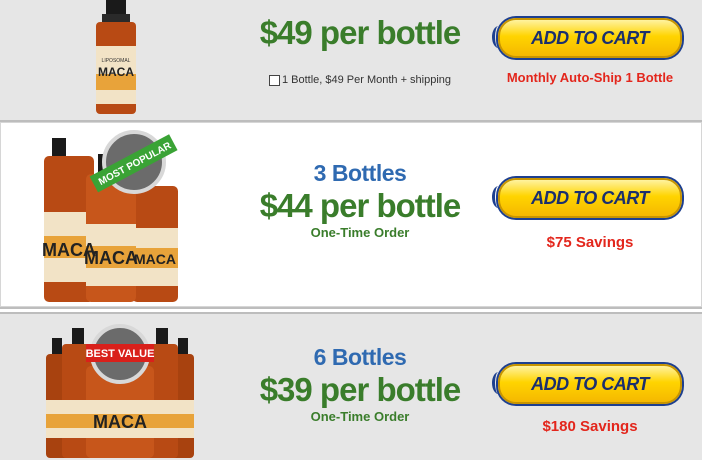 Image resolution: width=702 pixels, height=460 pixels. I want to click on product-image-3-bottles: MACA MACA MACA MOST POPULAR, so click(110, 216).